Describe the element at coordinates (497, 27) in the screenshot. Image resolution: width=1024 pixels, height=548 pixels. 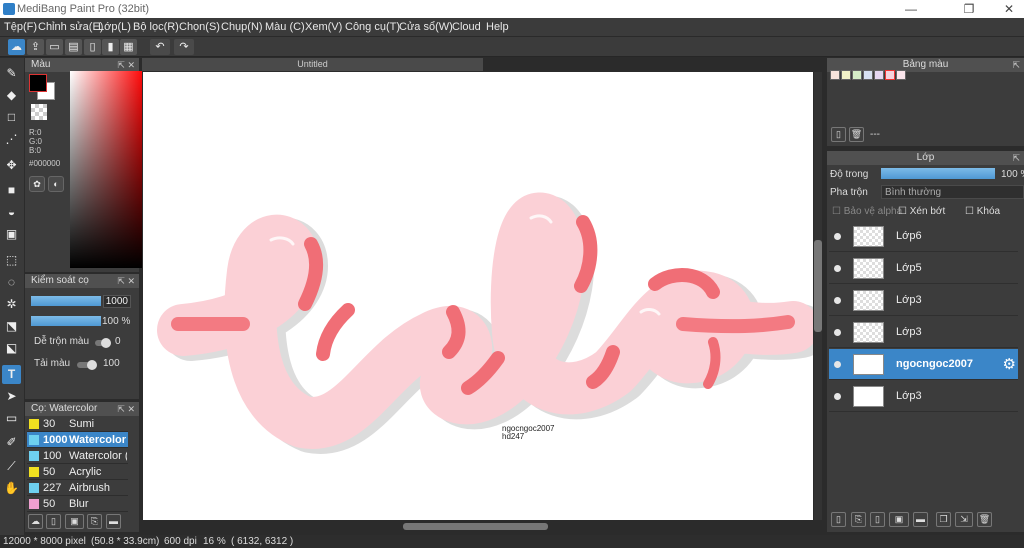
I see `menu-help: Help` at that location.